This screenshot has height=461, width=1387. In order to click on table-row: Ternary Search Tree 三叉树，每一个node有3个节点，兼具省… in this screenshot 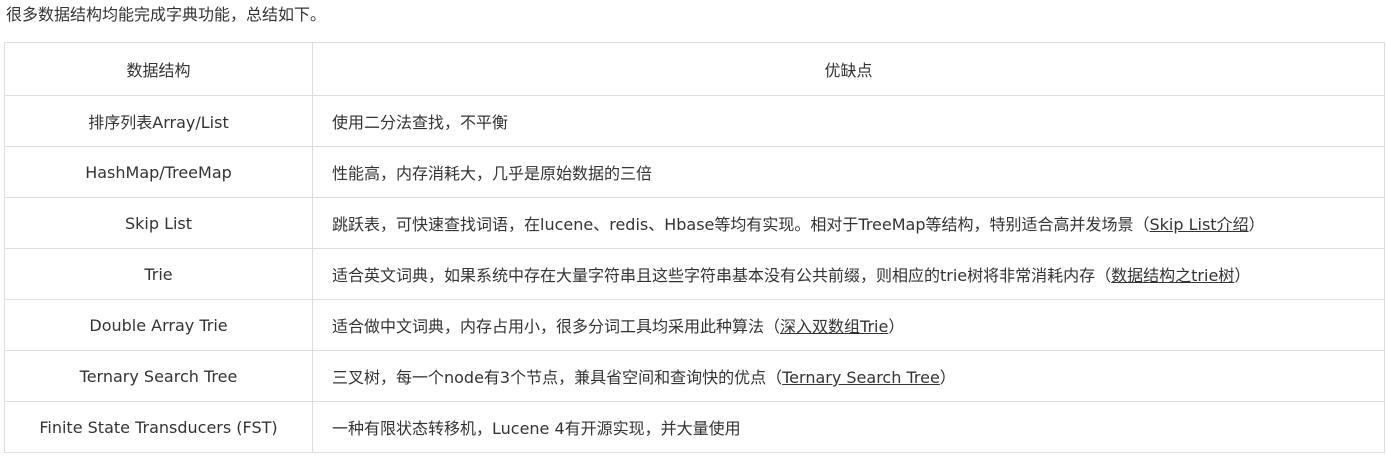, I will do `click(694, 376)`.